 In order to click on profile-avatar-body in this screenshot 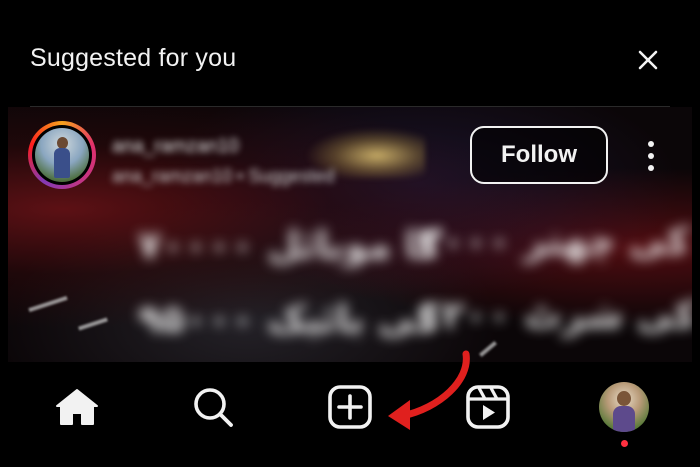, I will do `click(624, 419)`.